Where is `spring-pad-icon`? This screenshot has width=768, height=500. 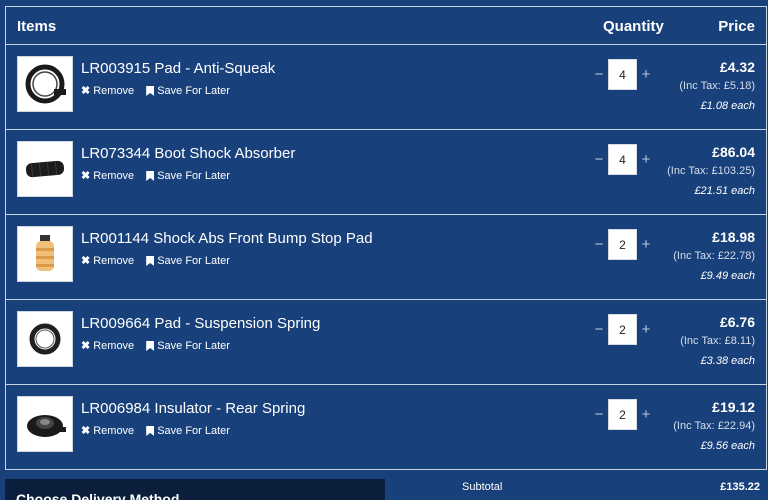 spring-pad-icon is located at coordinates (45, 339).